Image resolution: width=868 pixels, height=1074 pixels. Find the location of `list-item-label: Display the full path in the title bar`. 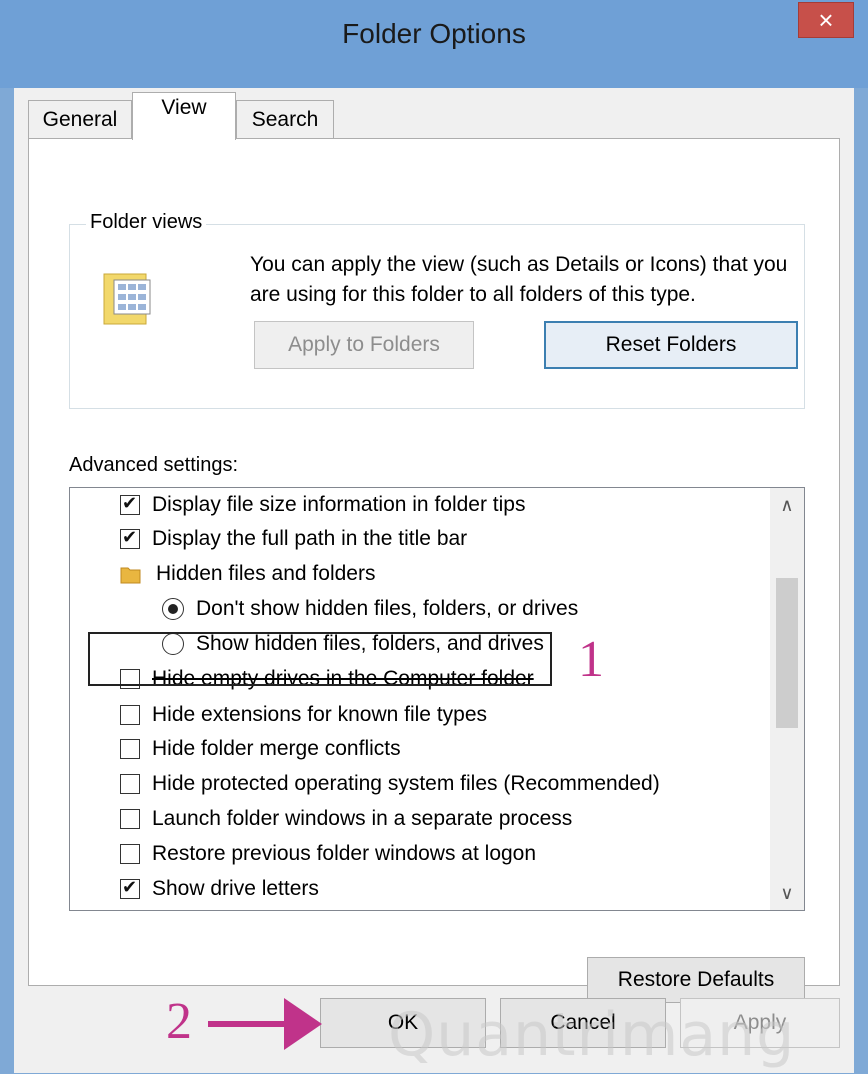

list-item-label: Display the full path in the title bar is located at coordinates (310, 538).